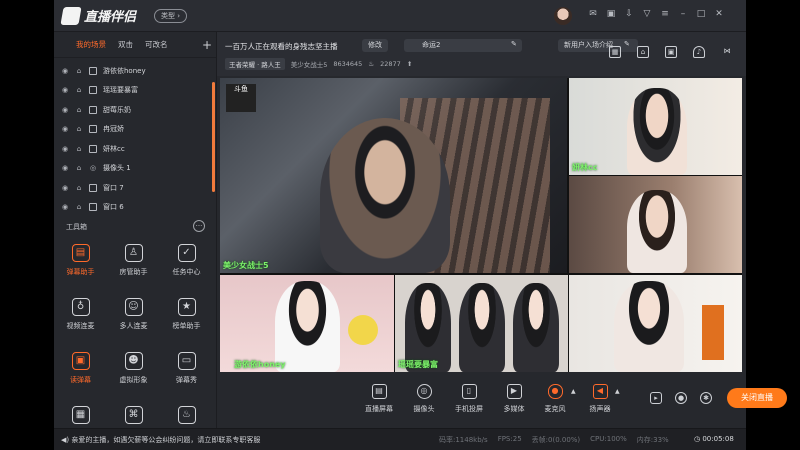  Describe the element at coordinates (120, 90) in the screenshot. I see `scene-label: 瑶瑶要暴富` at that location.